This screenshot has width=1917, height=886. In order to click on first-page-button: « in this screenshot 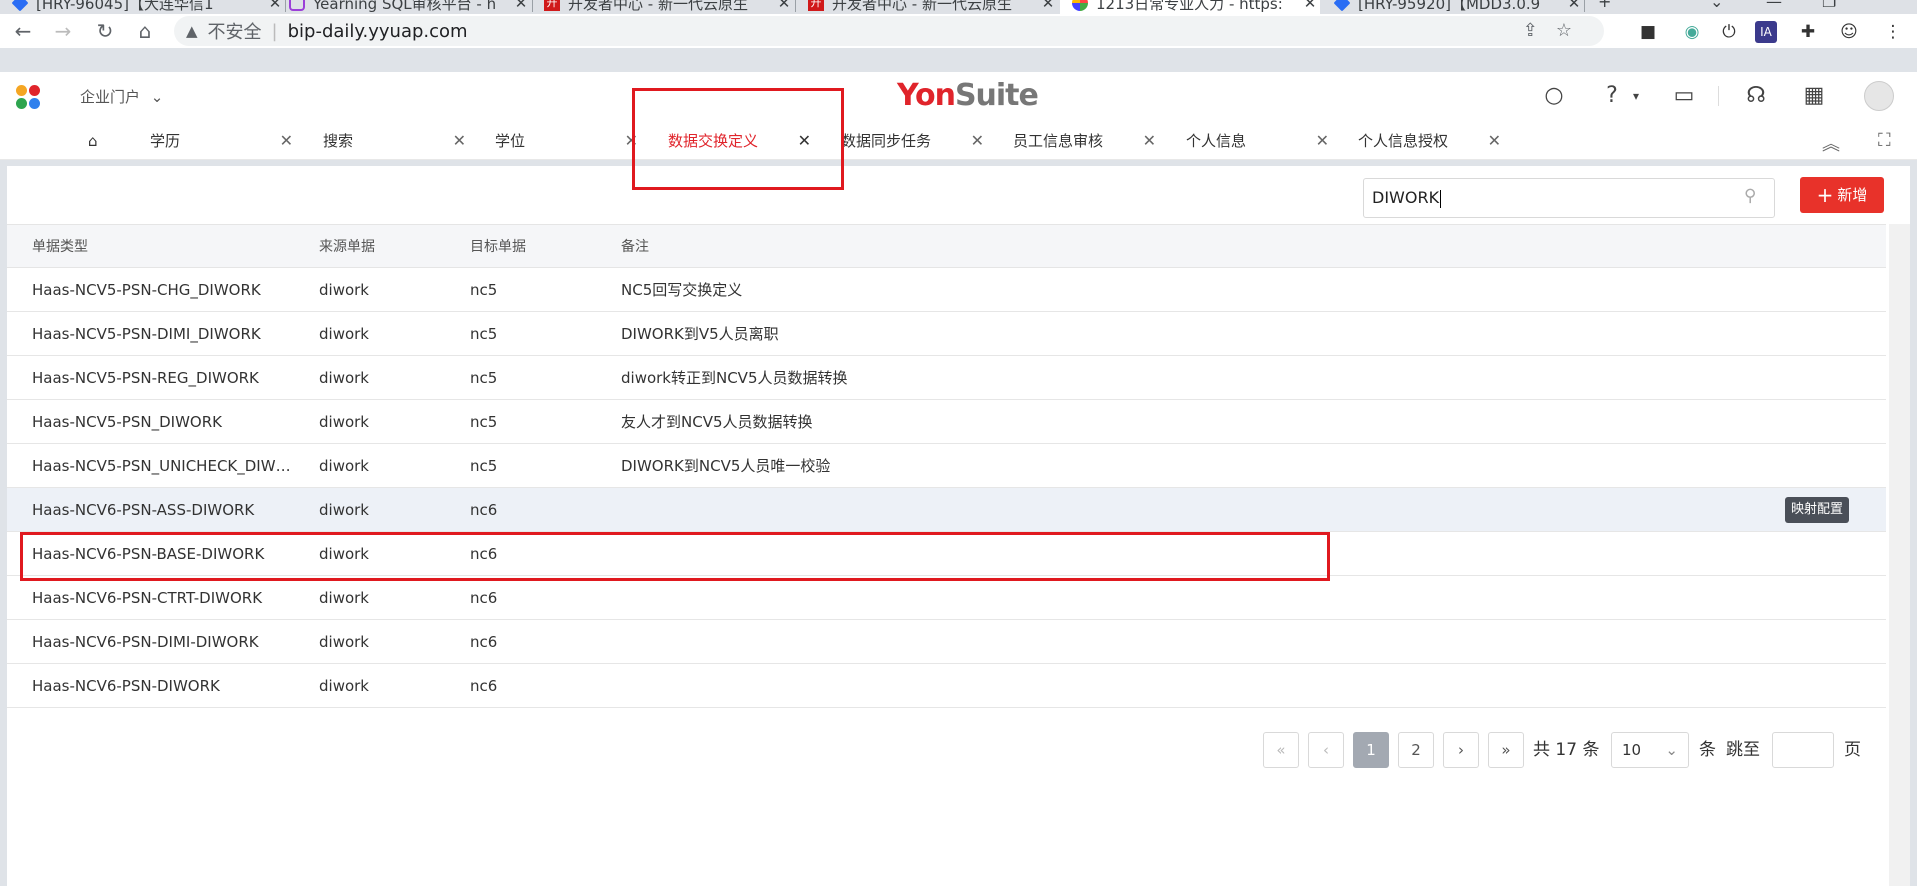, I will do `click(1281, 750)`.